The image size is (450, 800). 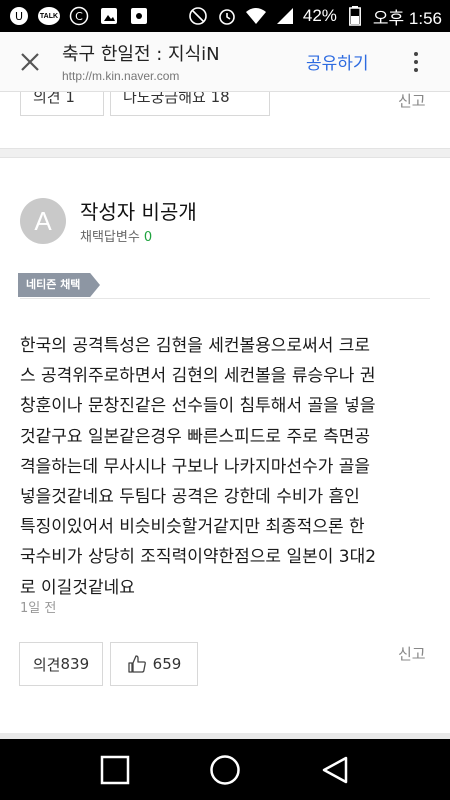 What do you see at coordinates (167, 664) in the screenshot?
I see `like-count: 659` at bounding box center [167, 664].